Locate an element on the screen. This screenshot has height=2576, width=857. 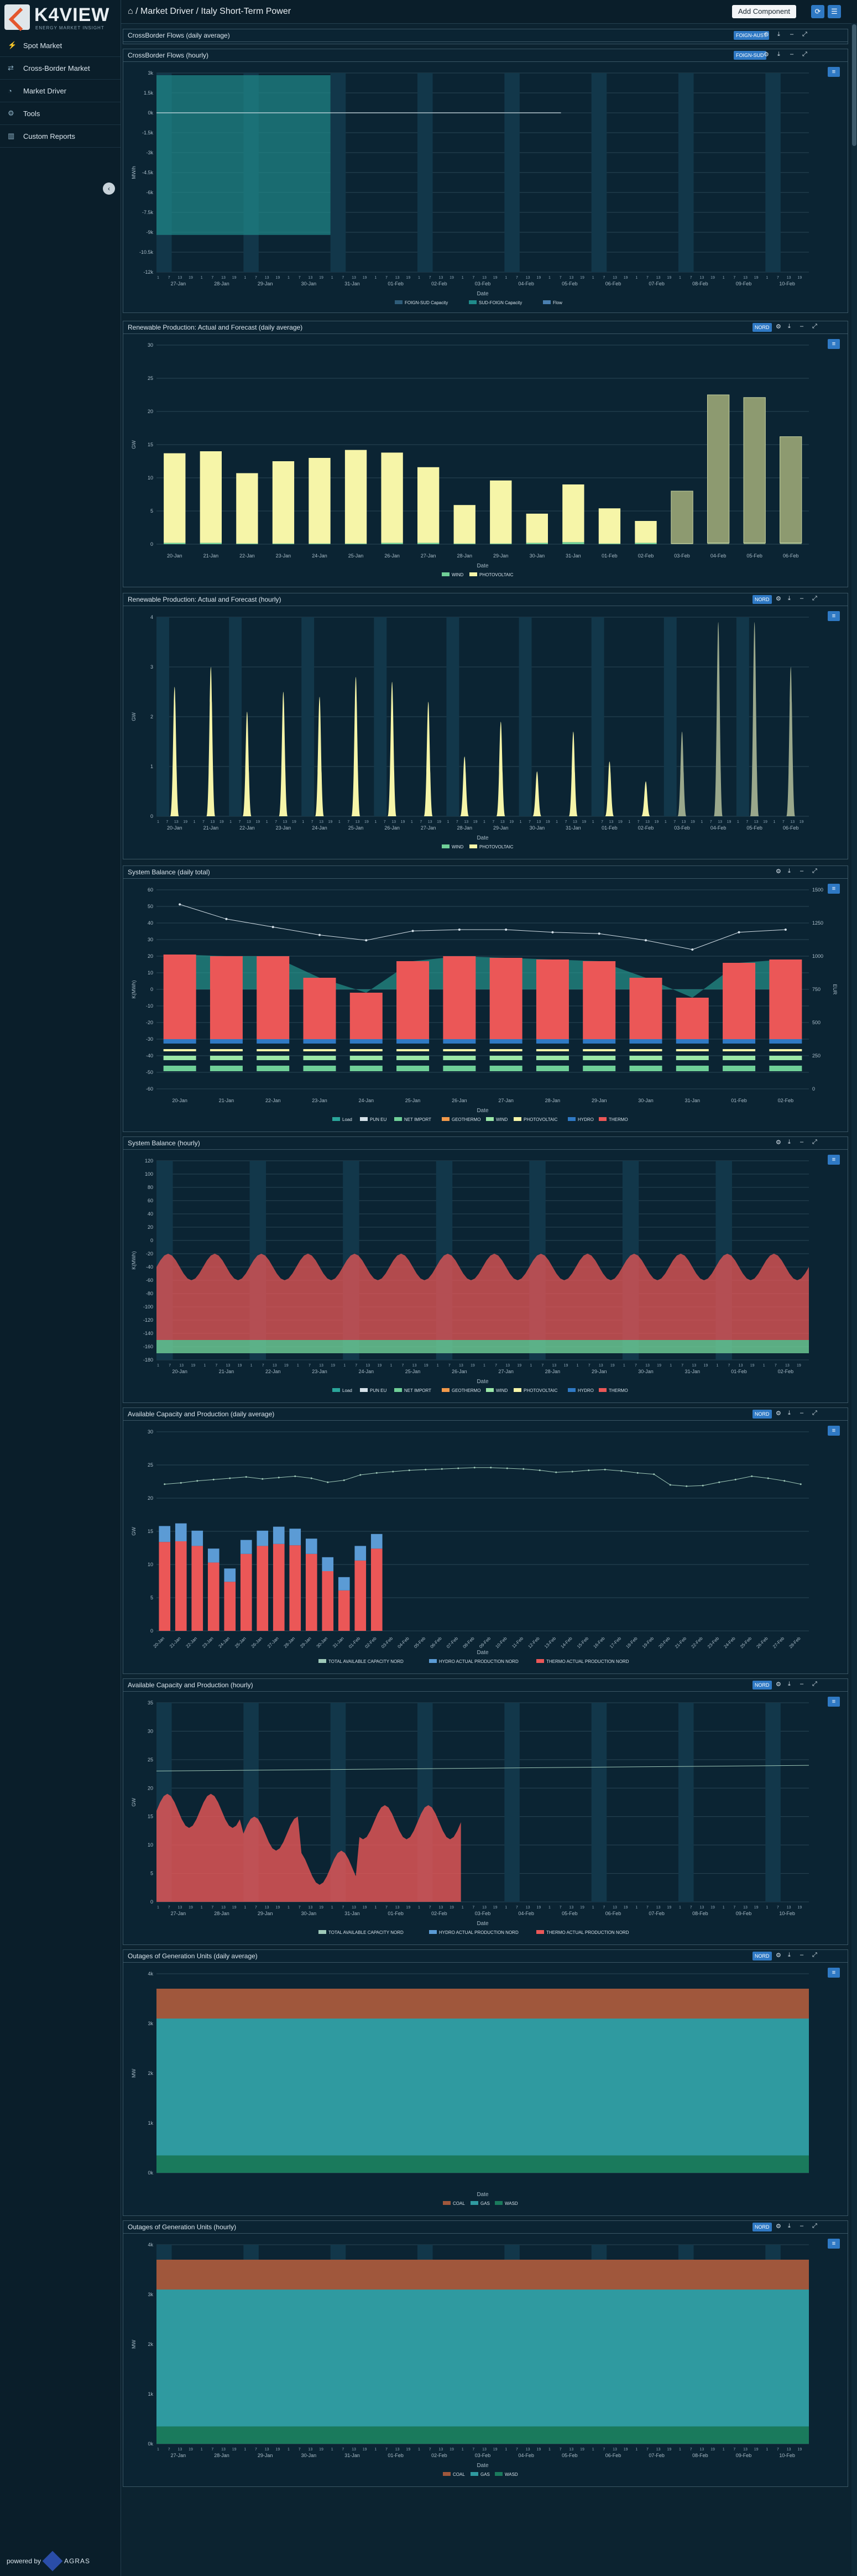
brand-logo: K4VIEW ENERGY MARKET INSIGHT is located at coordinates (60, 17).